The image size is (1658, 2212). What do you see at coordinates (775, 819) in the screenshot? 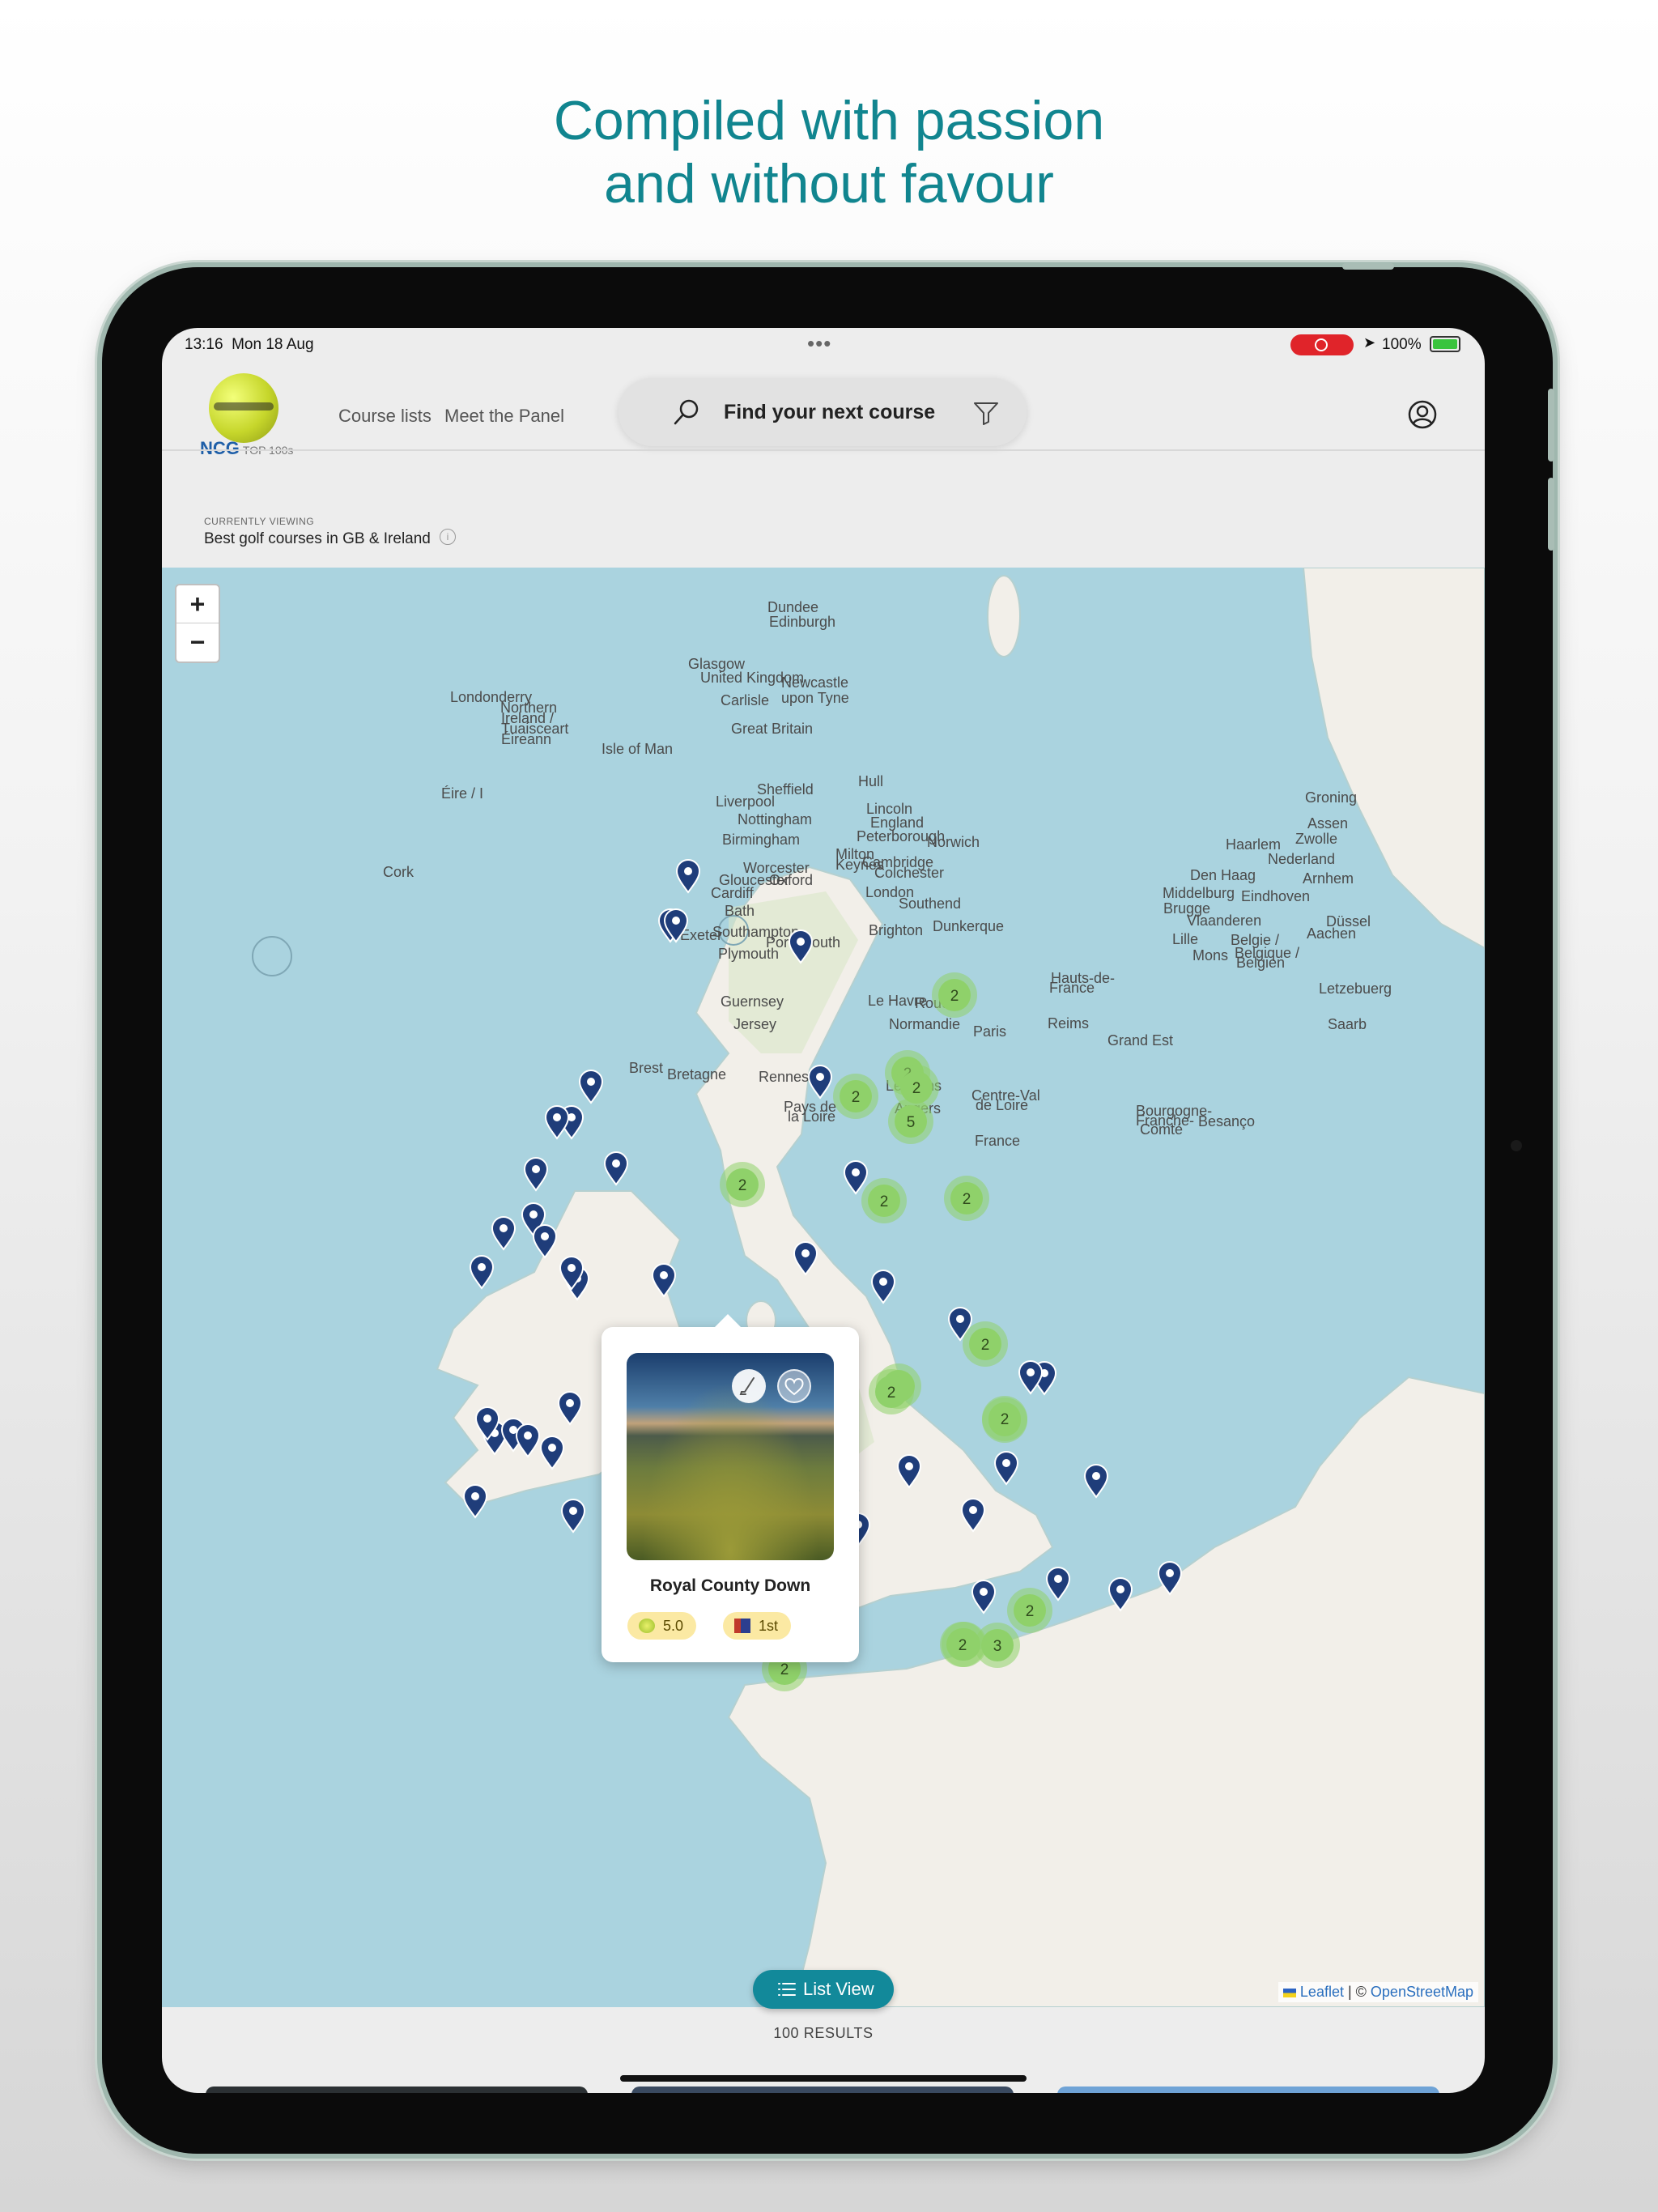
I see `map-label: Nottingham` at bounding box center [775, 819].